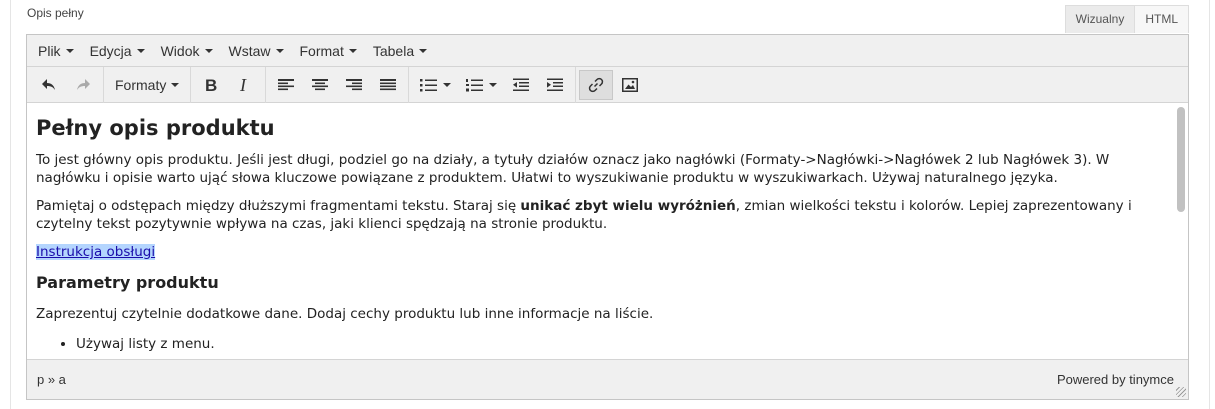 The image size is (1215, 409). I want to click on menu-file-label: Plik, so click(49, 50).